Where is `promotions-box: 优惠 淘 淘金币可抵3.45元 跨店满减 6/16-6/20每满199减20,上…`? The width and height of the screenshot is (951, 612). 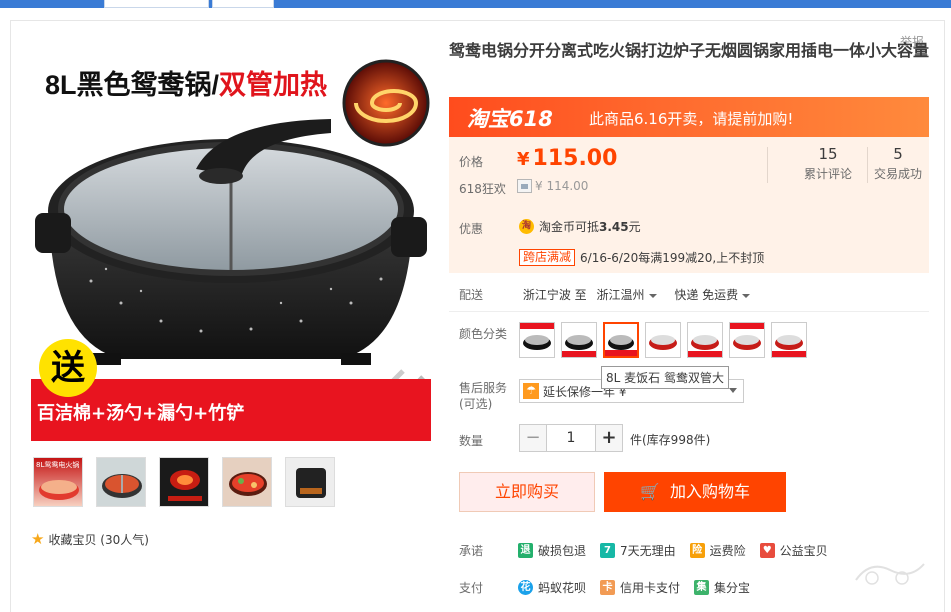 promotions-box: 优惠 淘 淘金币可抵3.45元 跨店满减 6/16-6/20每满199减20,上… is located at coordinates (689, 239).